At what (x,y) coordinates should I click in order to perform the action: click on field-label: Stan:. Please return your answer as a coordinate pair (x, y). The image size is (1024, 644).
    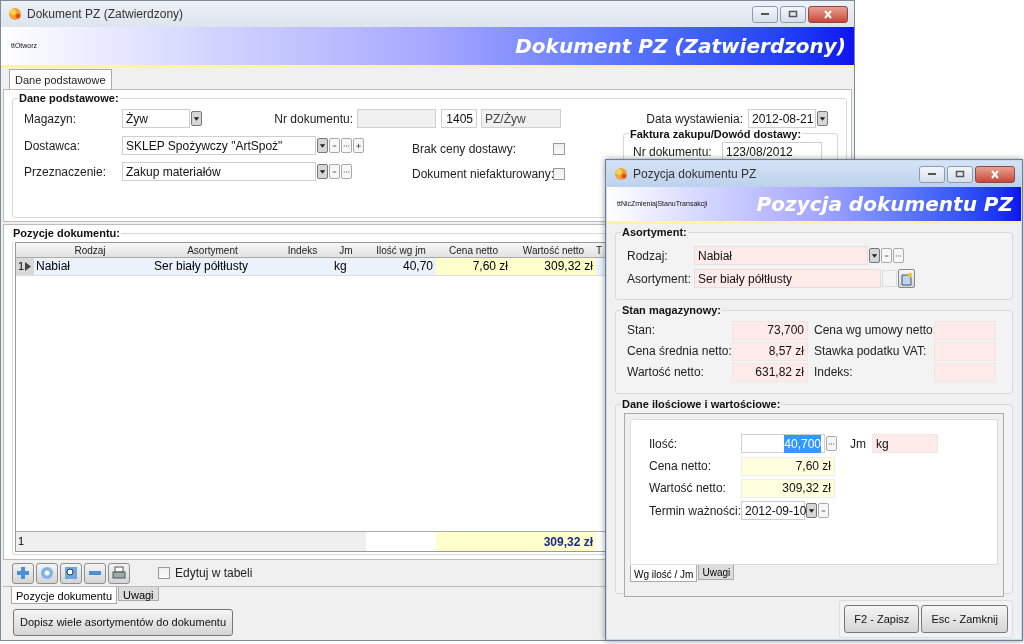
    Looking at the image, I should click on (641, 330).